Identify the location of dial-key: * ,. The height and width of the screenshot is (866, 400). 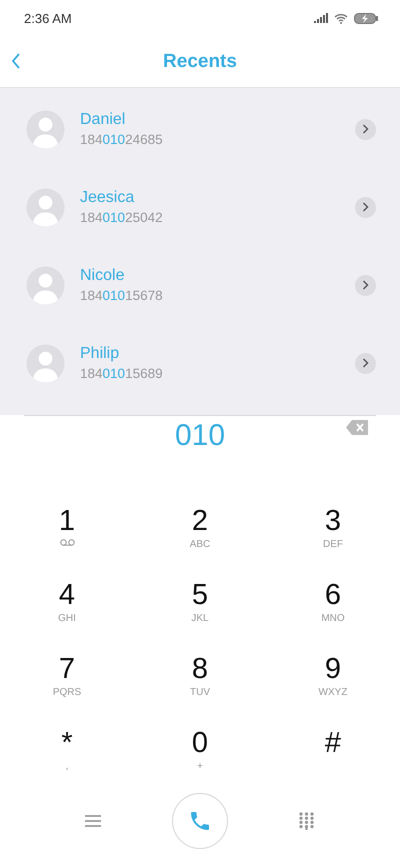
(67, 764).